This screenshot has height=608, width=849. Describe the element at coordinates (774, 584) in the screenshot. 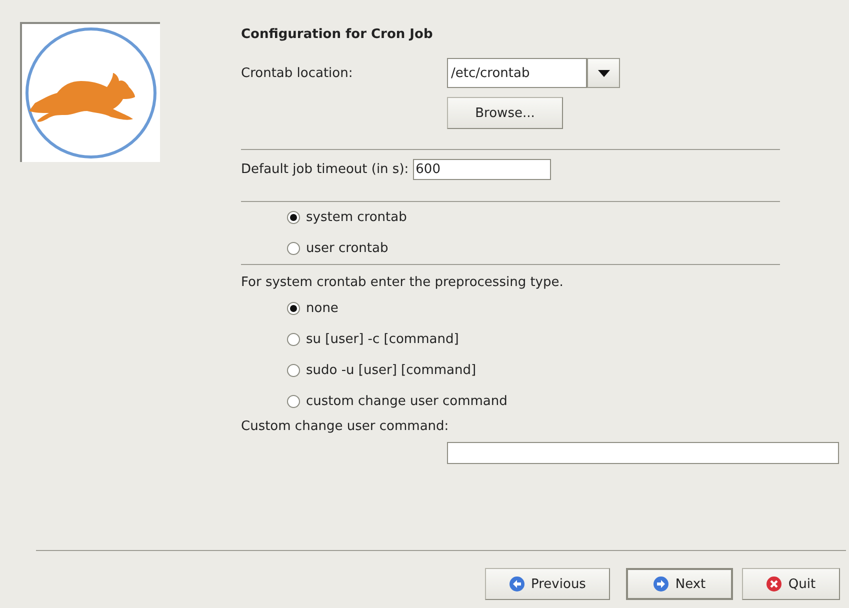

I see `close-icon` at that location.